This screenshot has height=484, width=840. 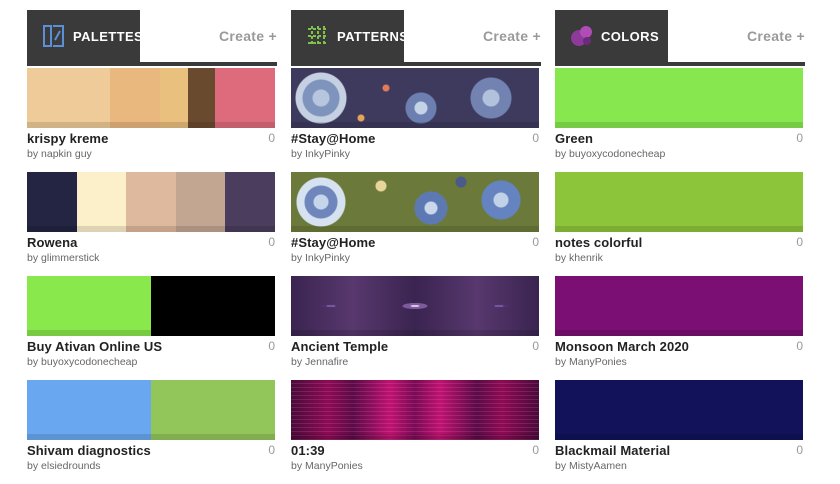 I want to click on card-title: Ancient Temple, so click(x=416, y=346).